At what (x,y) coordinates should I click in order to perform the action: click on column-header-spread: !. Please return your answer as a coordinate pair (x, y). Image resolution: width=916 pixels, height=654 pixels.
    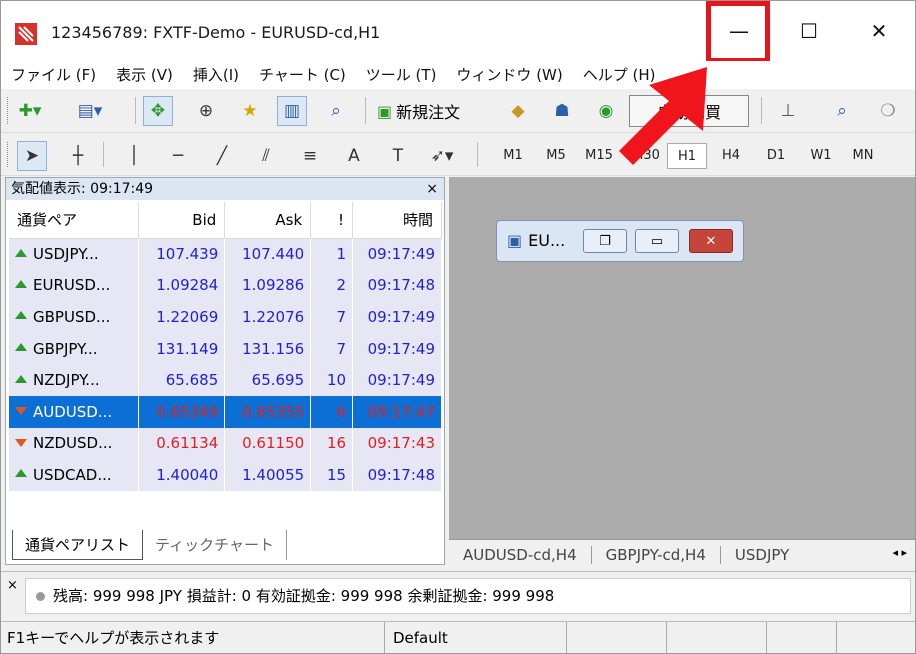
    Looking at the image, I should click on (332, 220).